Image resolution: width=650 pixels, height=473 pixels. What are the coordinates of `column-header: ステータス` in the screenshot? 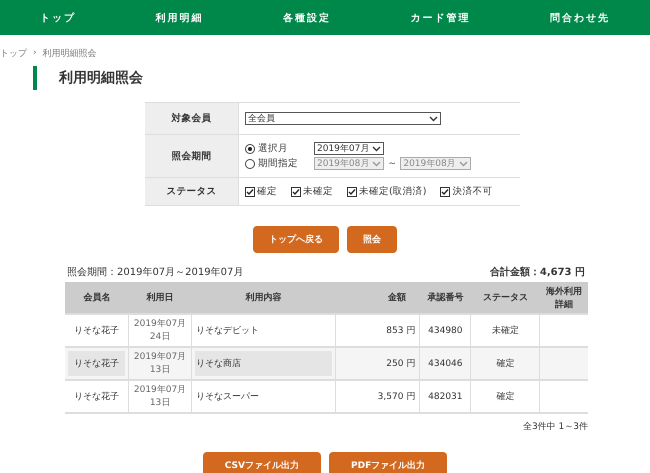 It's located at (505, 298).